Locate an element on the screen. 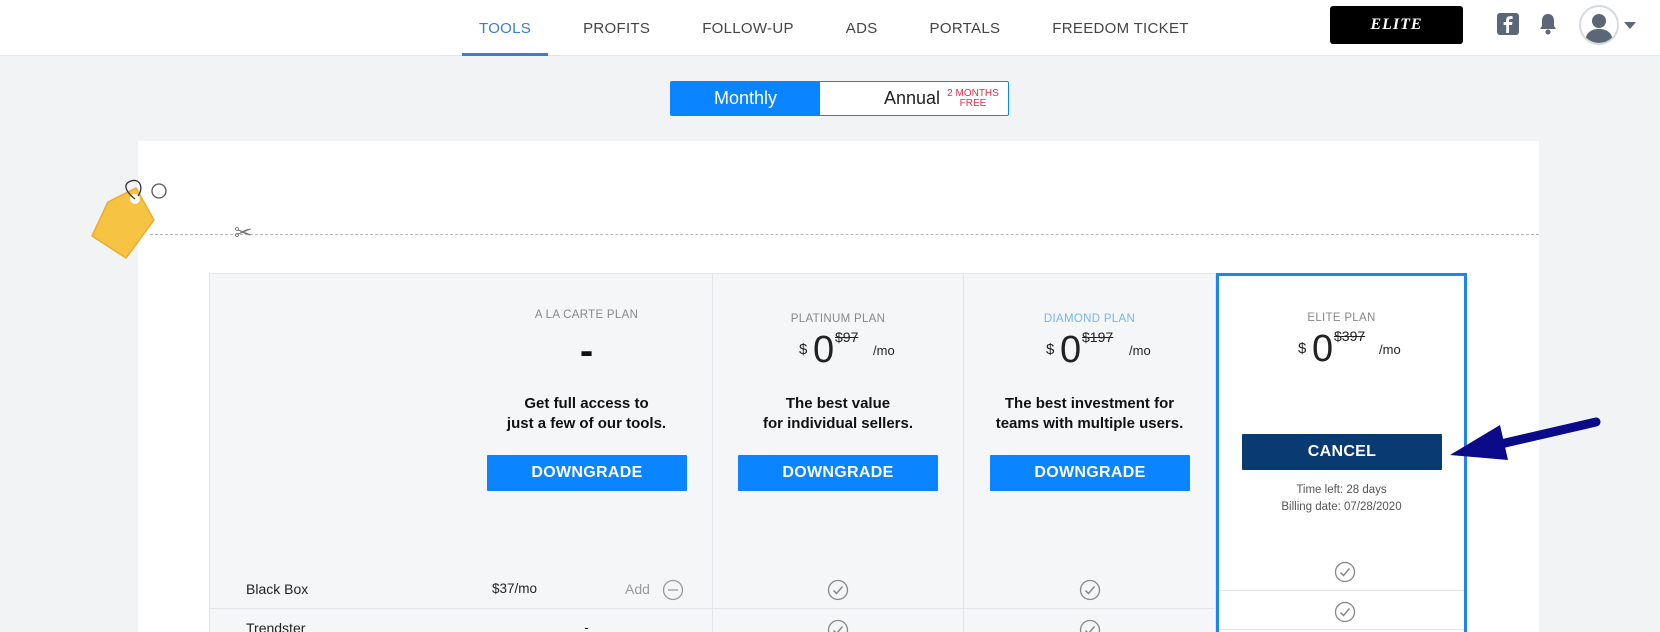 This screenshot has width=1660, height=632. plan-price: $ 0 $97 /mo is located at coordinates (838, 351).